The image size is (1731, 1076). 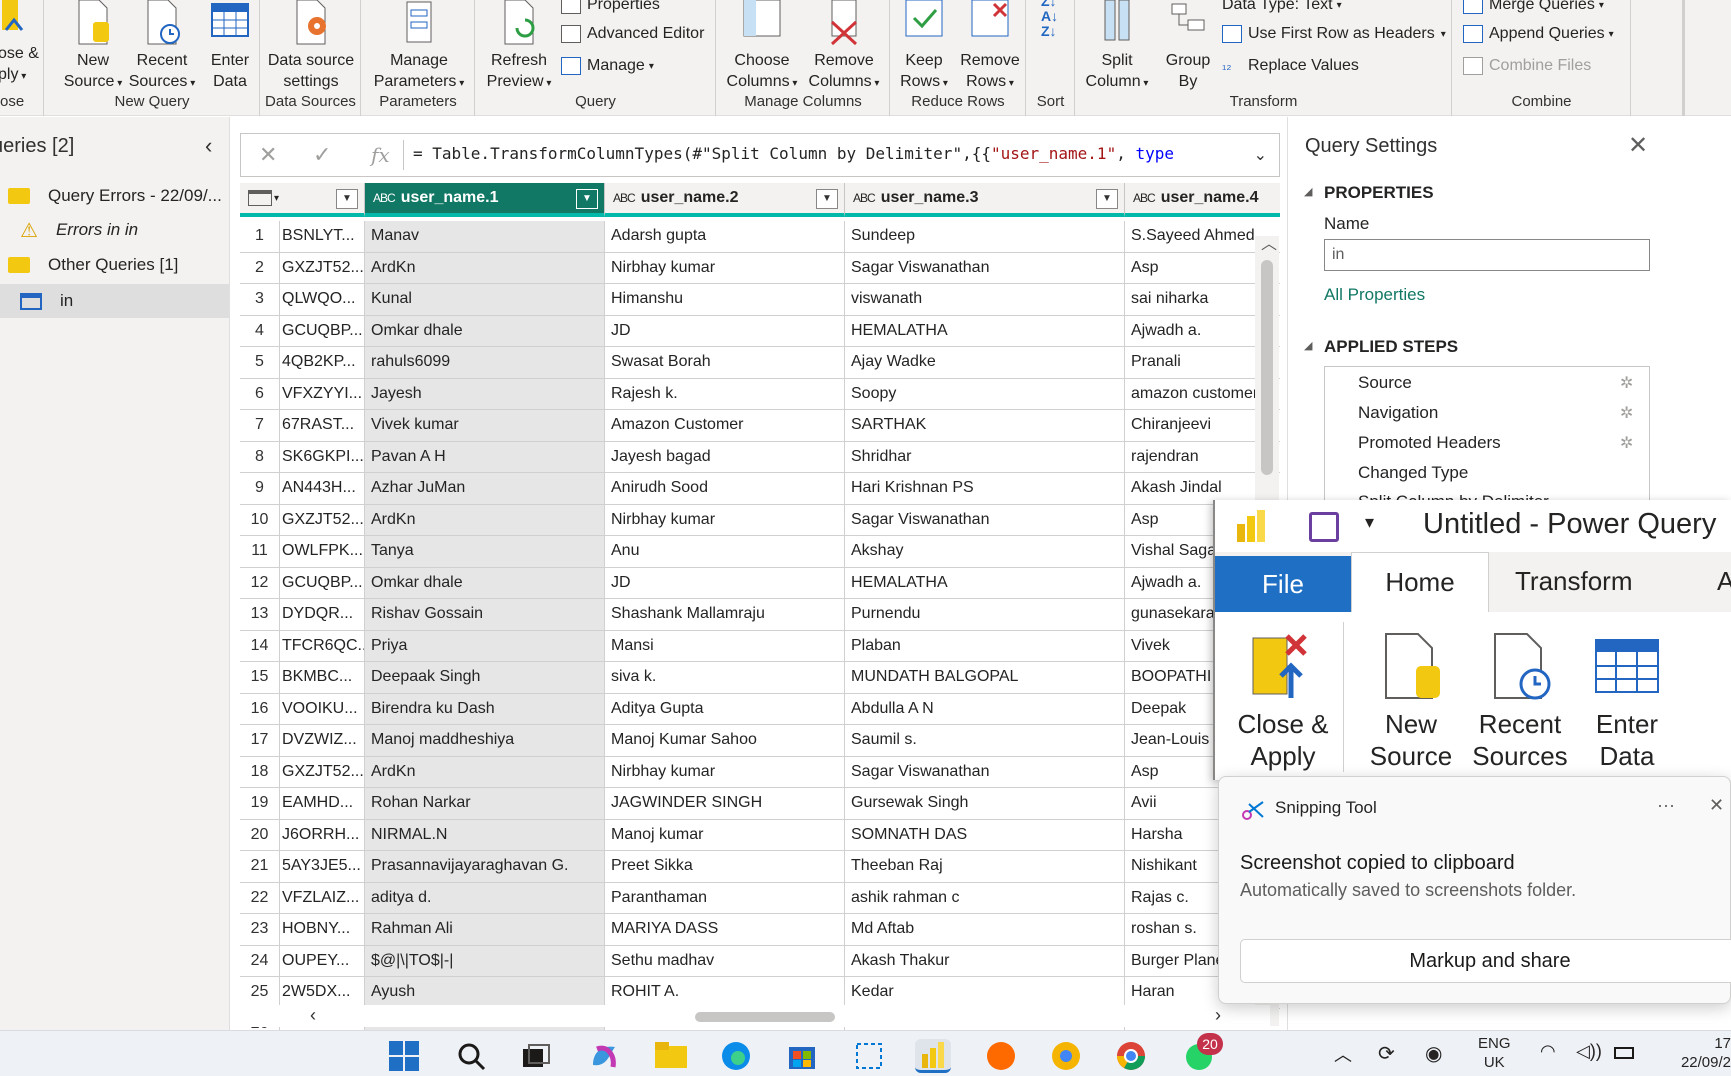 What do you see at coordinates (1001, 1056) in the screenshot?
I see `app-icon-orange` at bounding box center [1001, 1056].